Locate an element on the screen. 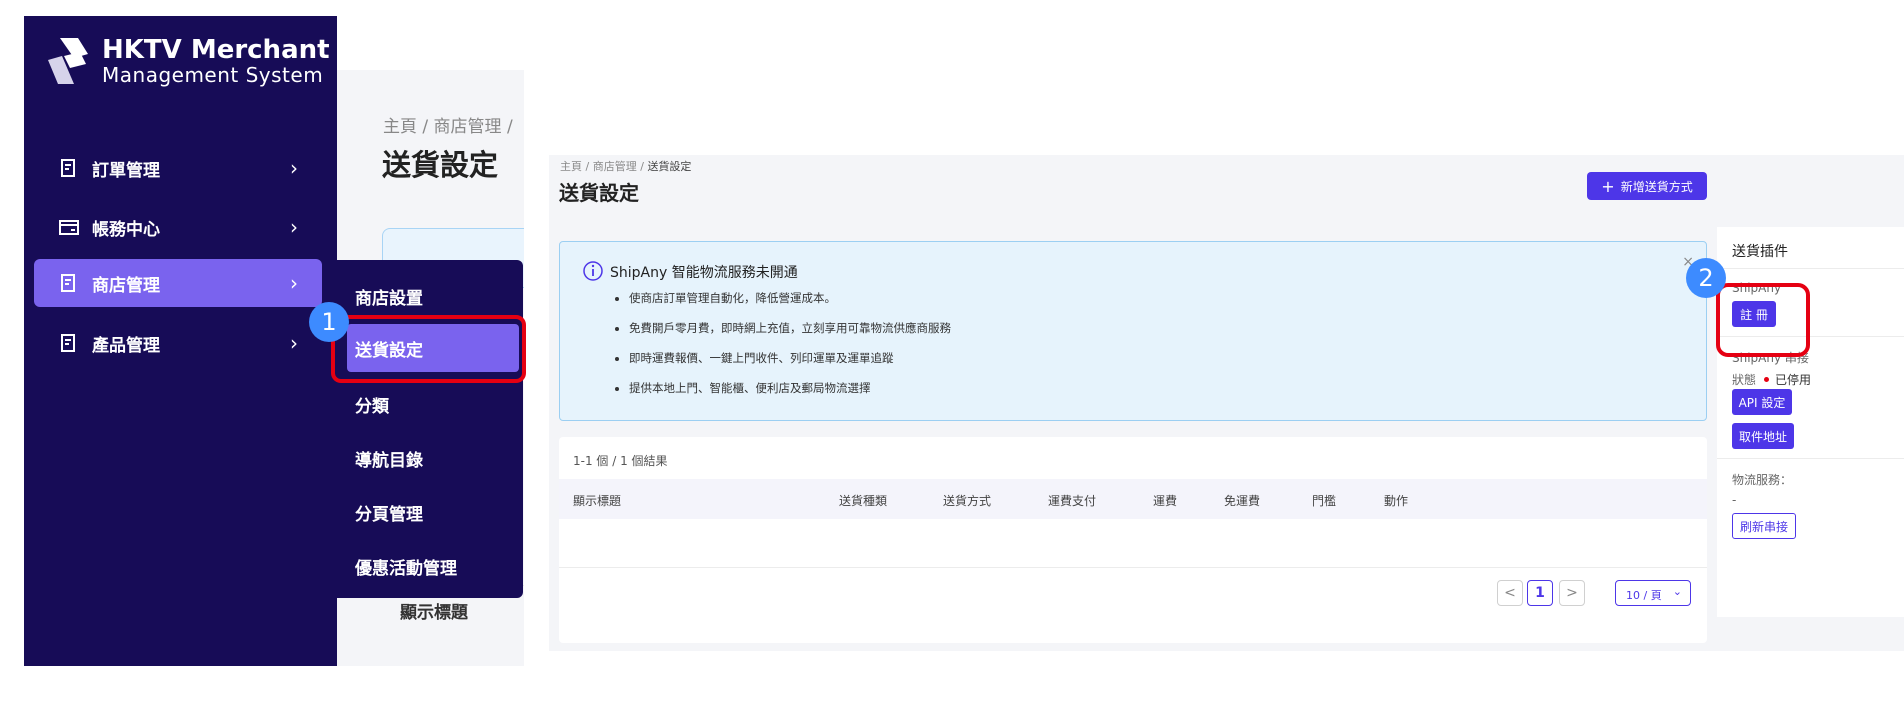 The height and width of the screenshot is (703, 1904). status-row: 狀態 已停用 is located at coordinates (1771, 379).